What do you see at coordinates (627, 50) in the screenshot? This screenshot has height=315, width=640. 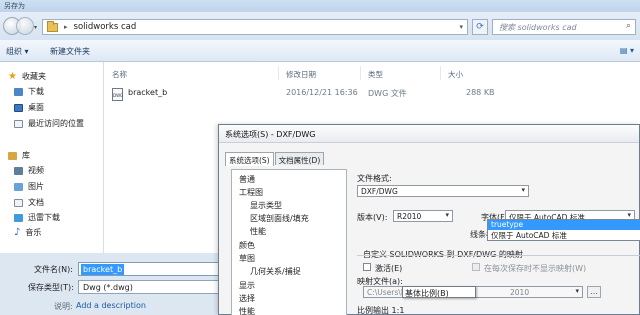 I see `view-options-icon: ▤ ▾` at bounding box center [627, 50].